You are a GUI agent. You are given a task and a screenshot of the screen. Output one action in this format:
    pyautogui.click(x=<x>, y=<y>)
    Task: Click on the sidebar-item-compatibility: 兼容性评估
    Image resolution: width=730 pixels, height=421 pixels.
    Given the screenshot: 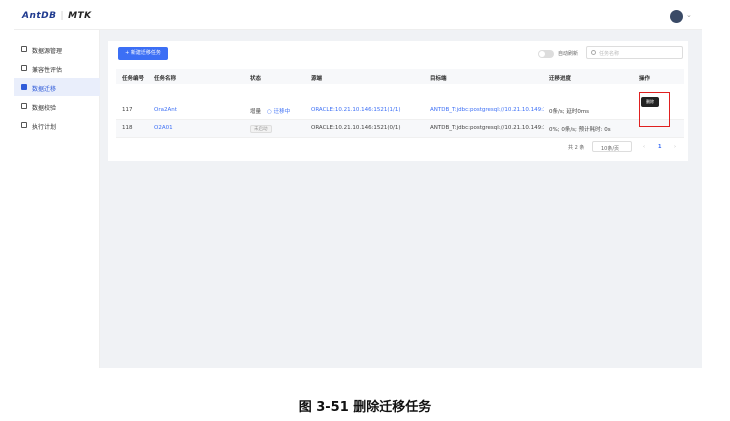 What is the action you would take?
    pyautogui.click(x=57, y=68)
    